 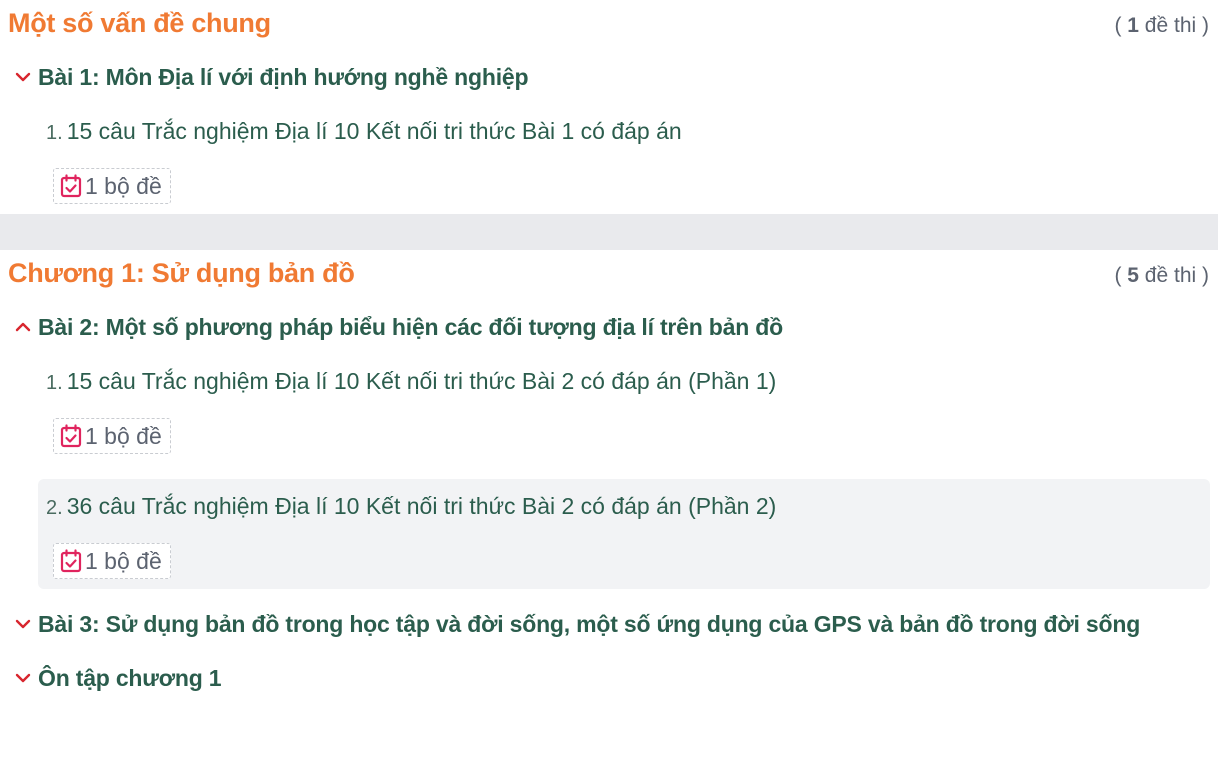 I want to click on section-exam-count: ( 1 đề thi ), so click(x=1161, y=25).